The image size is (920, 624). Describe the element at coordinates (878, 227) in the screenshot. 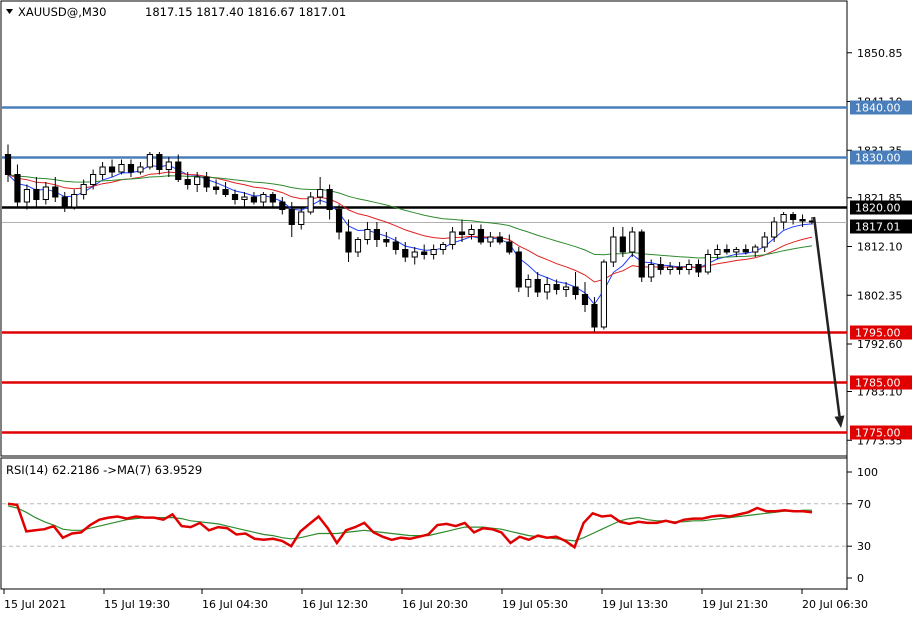

I see `current-price-label: 1817.01` at that location.